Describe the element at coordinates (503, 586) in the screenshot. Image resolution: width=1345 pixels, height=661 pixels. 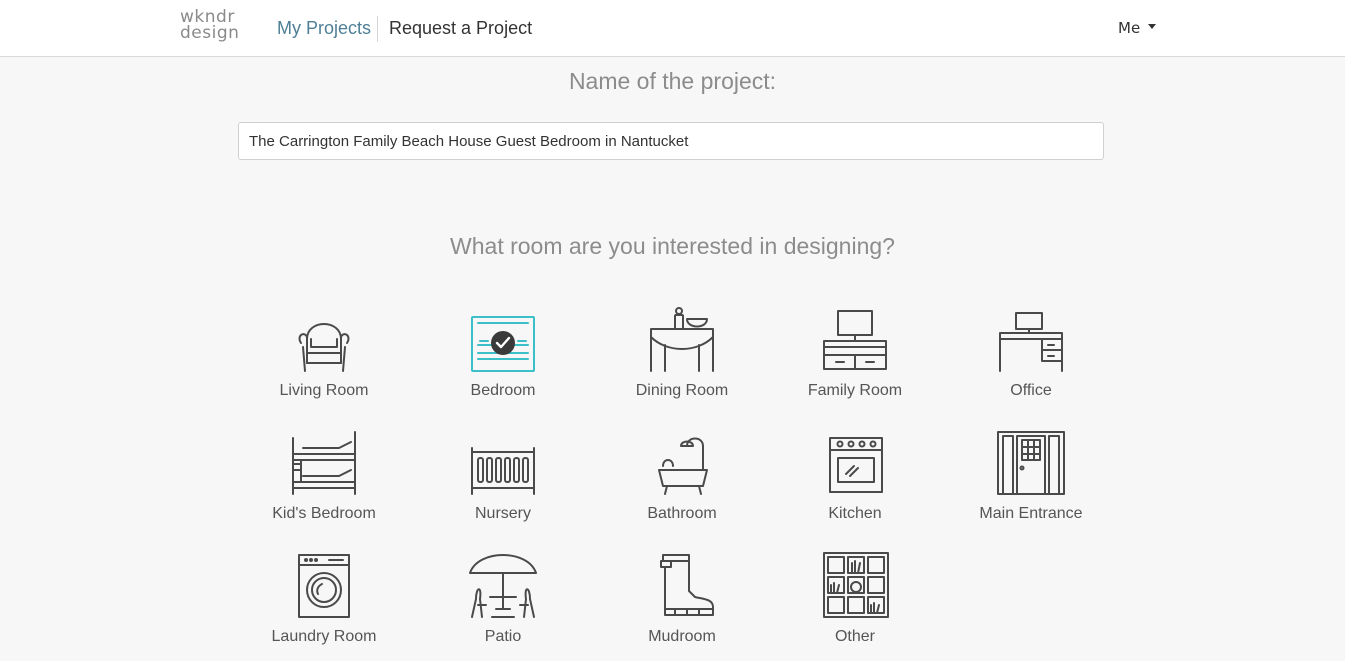
I see `patio-umbrella-icon` at that location.